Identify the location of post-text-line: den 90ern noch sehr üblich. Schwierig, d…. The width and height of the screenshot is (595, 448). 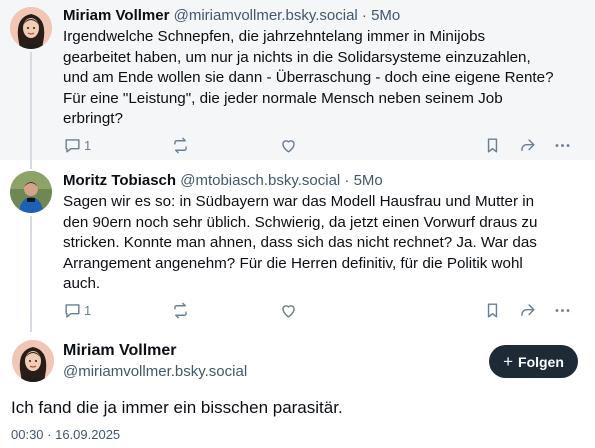
(300, 222).